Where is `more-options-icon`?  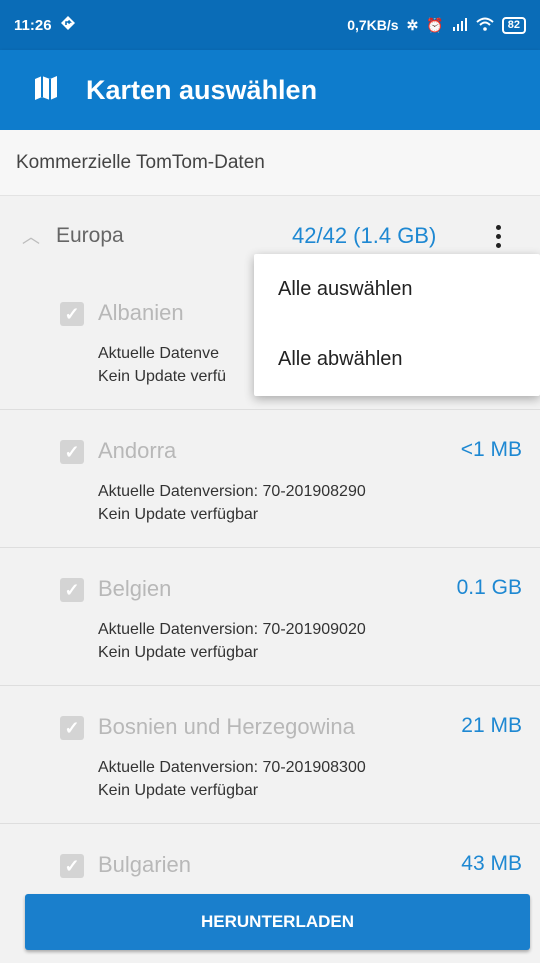 more-options-icon is located at coordinates (498, 236).